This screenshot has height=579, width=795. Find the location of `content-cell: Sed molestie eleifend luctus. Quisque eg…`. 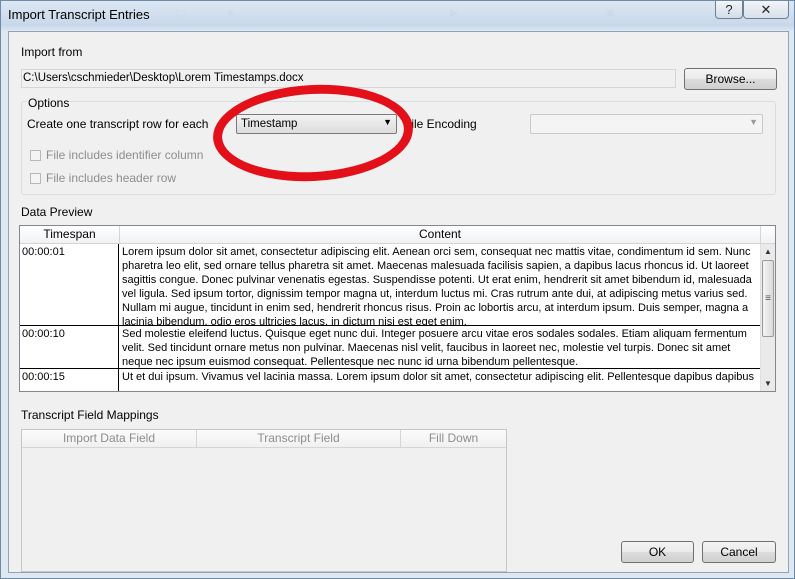

content-cell: Sed molestie eleifend luctus. Quisque eg… is located at coordinates (434, 348).